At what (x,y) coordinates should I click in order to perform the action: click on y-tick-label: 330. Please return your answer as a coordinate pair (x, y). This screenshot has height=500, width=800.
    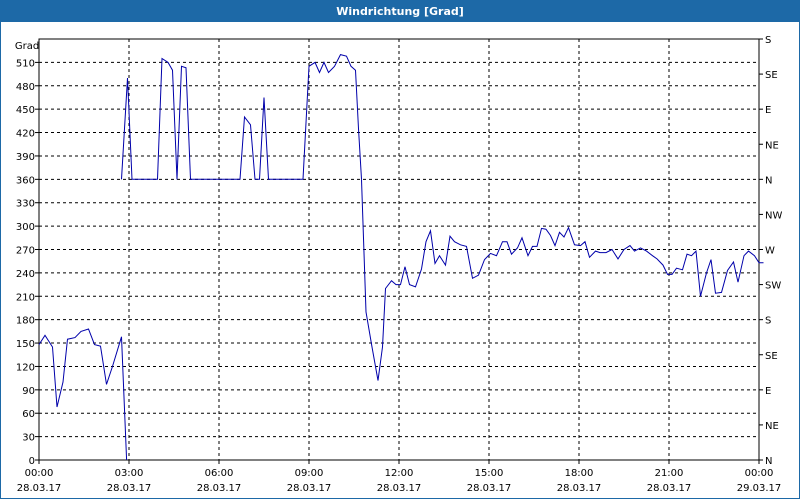
    Looking at the image, I should click on (25, 204).